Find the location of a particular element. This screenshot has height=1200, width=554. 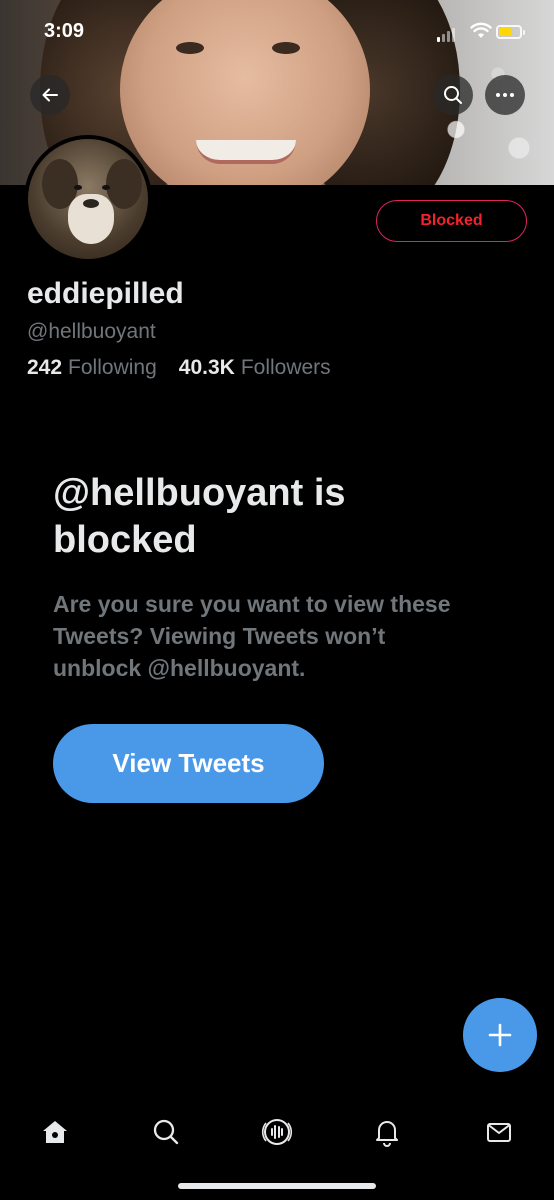

avatar is located at coordinates (88, 199).